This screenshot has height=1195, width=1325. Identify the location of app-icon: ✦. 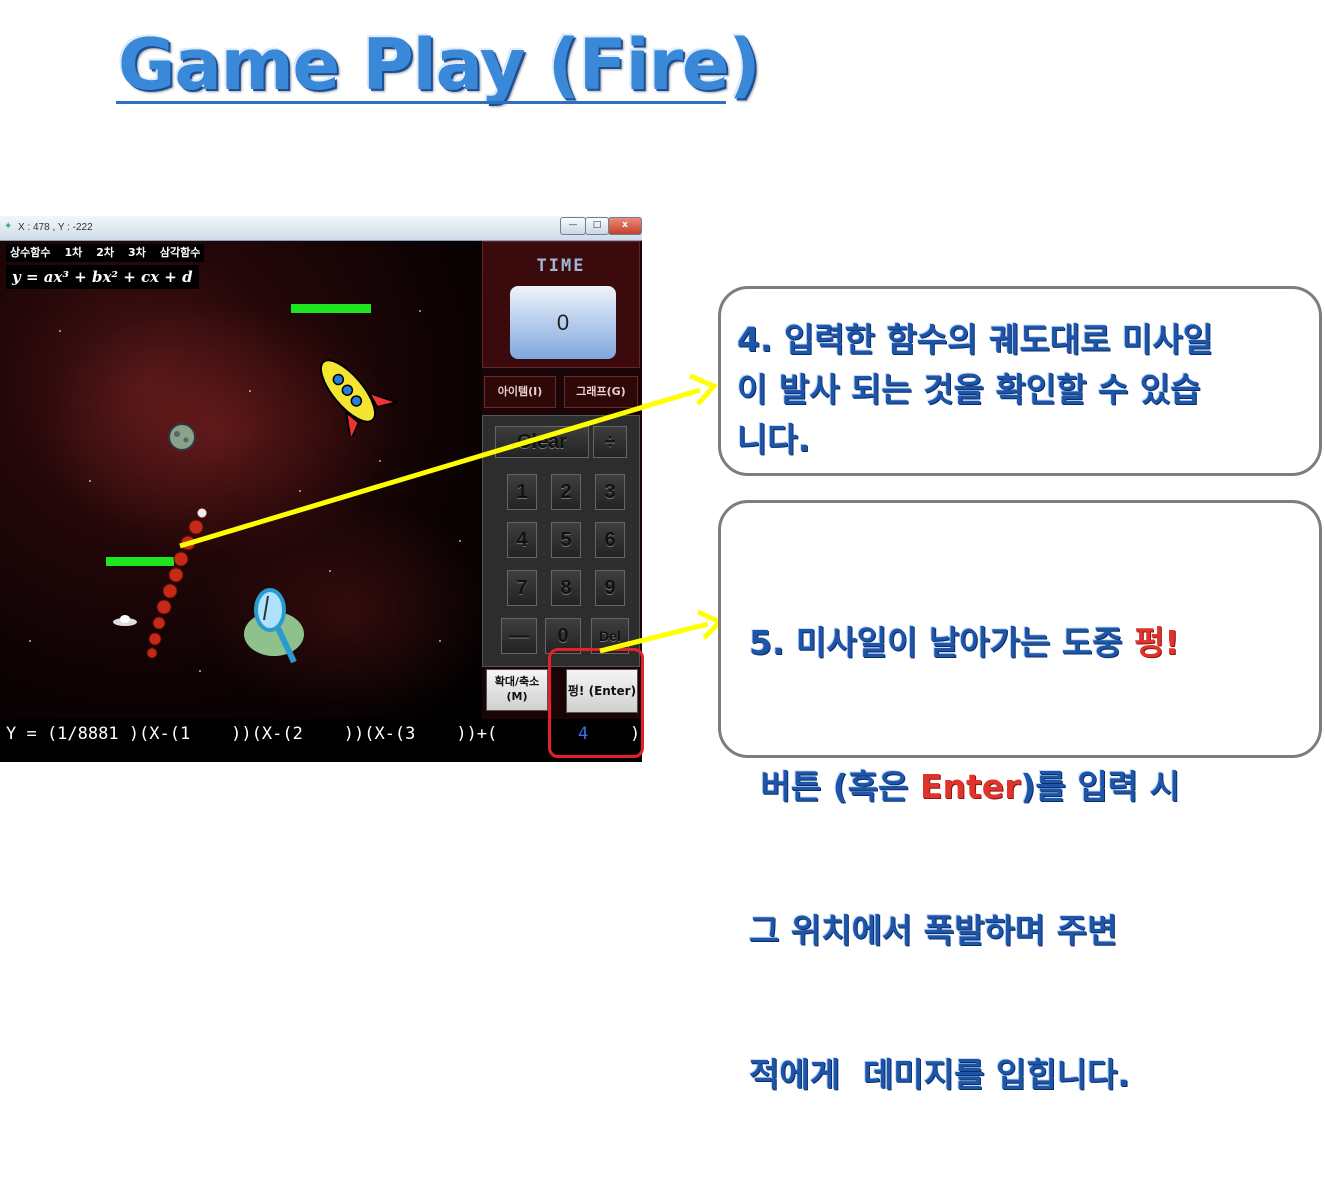
(8, 226).